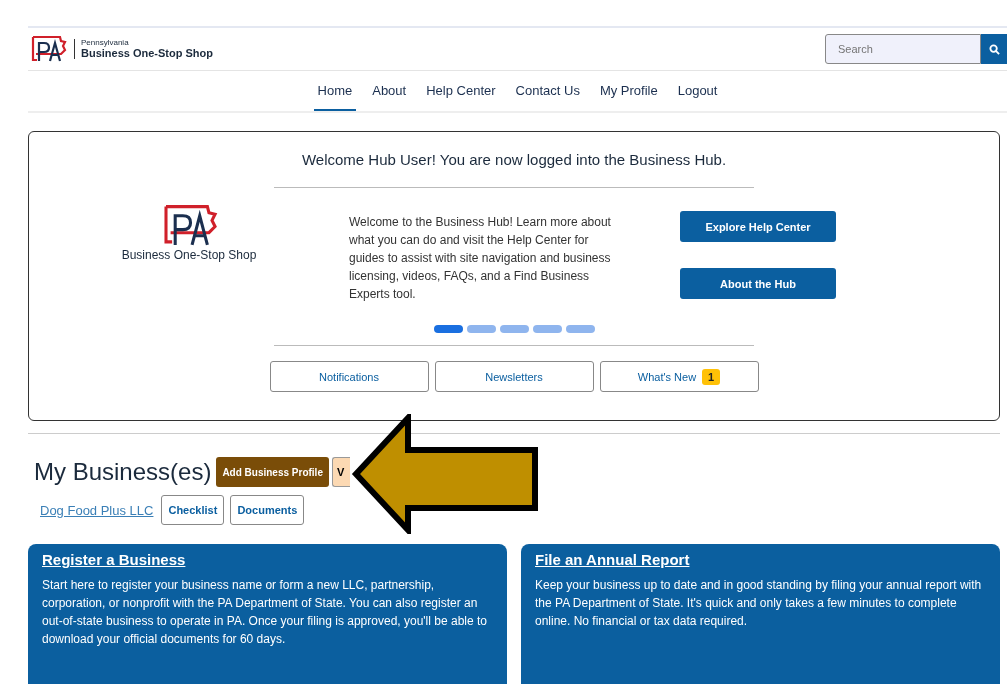 The width and height of the screenshot is (1007, 685). What do you see at coordinates (267, 559) in the screenshot?
I see `card-title-link: Register a Business` at bounding box center [267, 559].